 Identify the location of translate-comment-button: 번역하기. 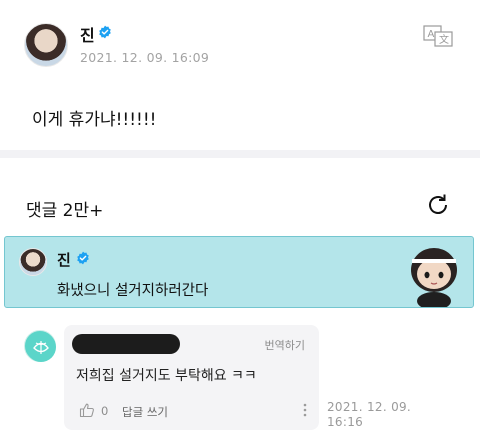
(285, 345).